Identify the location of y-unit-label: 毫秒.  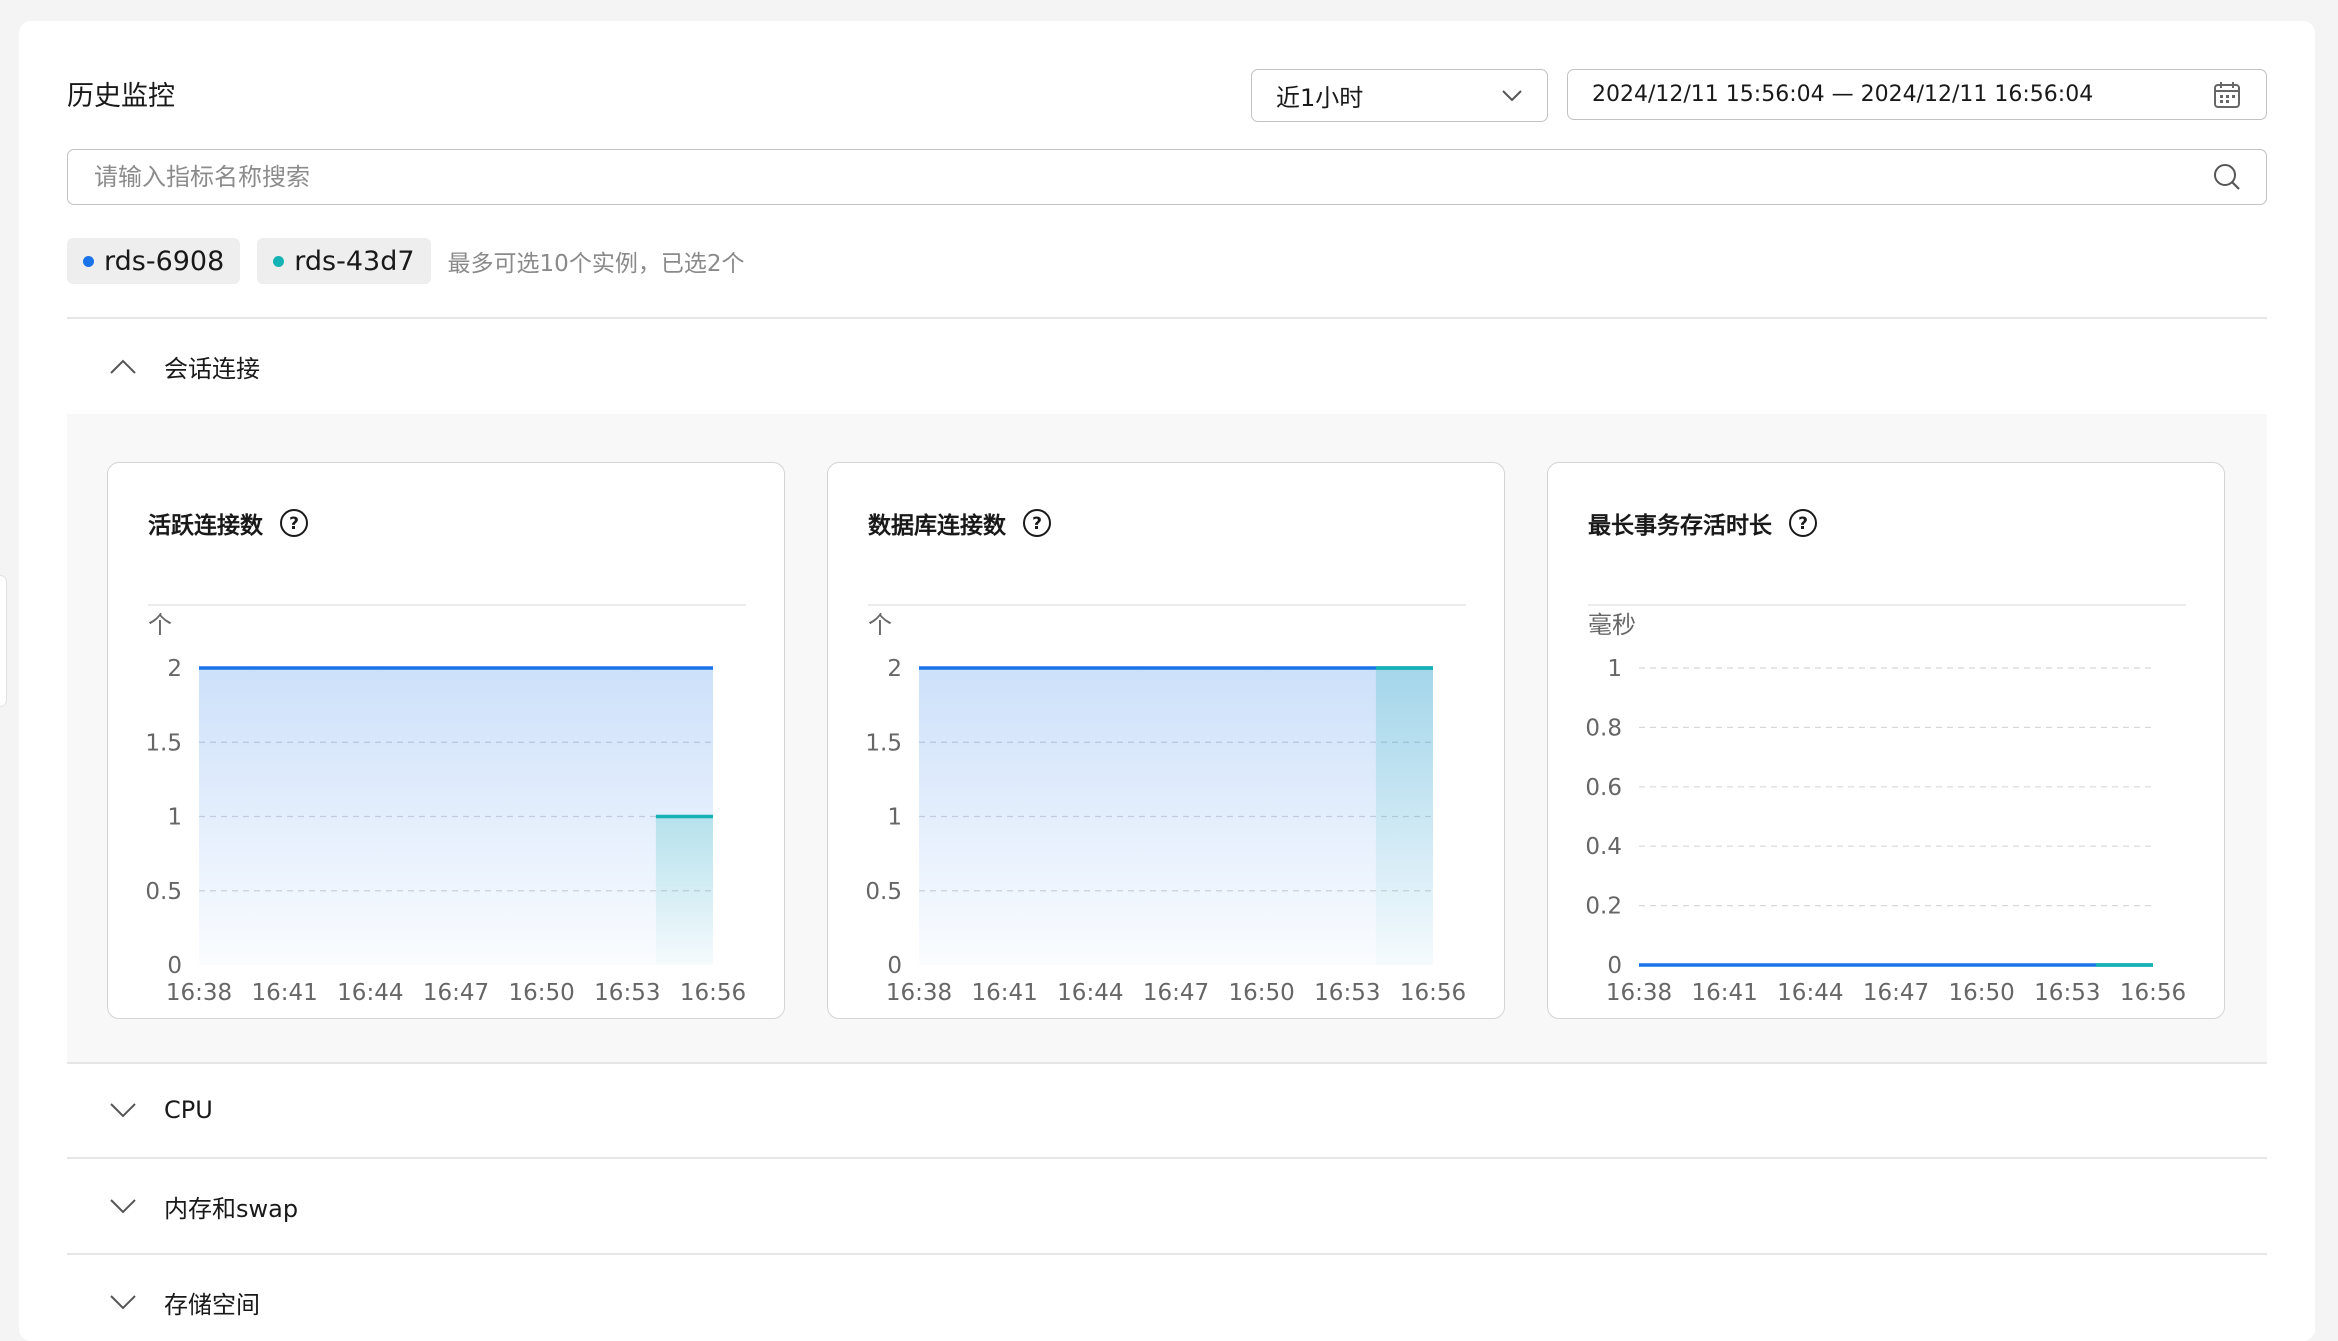
(1612, 625).